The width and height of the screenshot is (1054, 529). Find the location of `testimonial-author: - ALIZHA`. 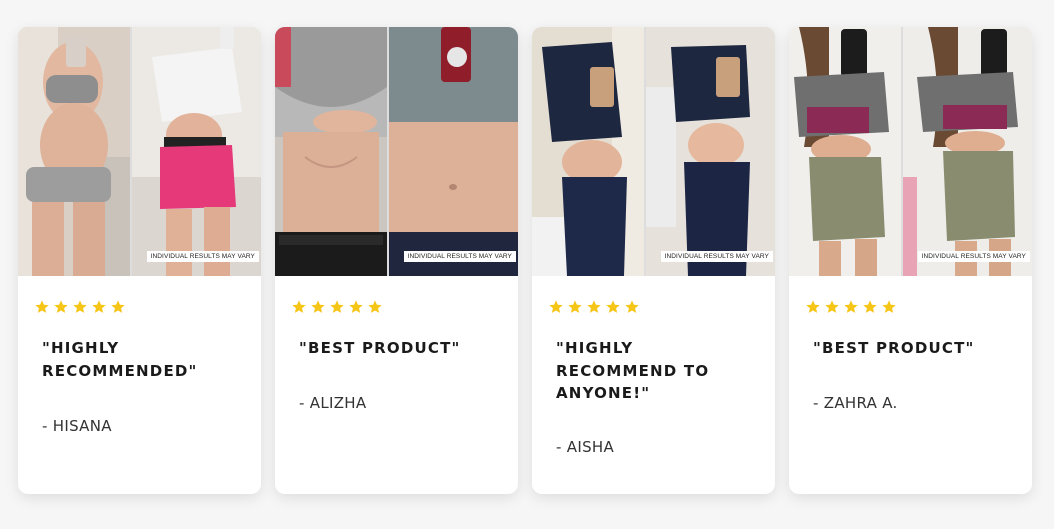

testimonial-author: - ALIZHA is located at coordinates (333, 403).